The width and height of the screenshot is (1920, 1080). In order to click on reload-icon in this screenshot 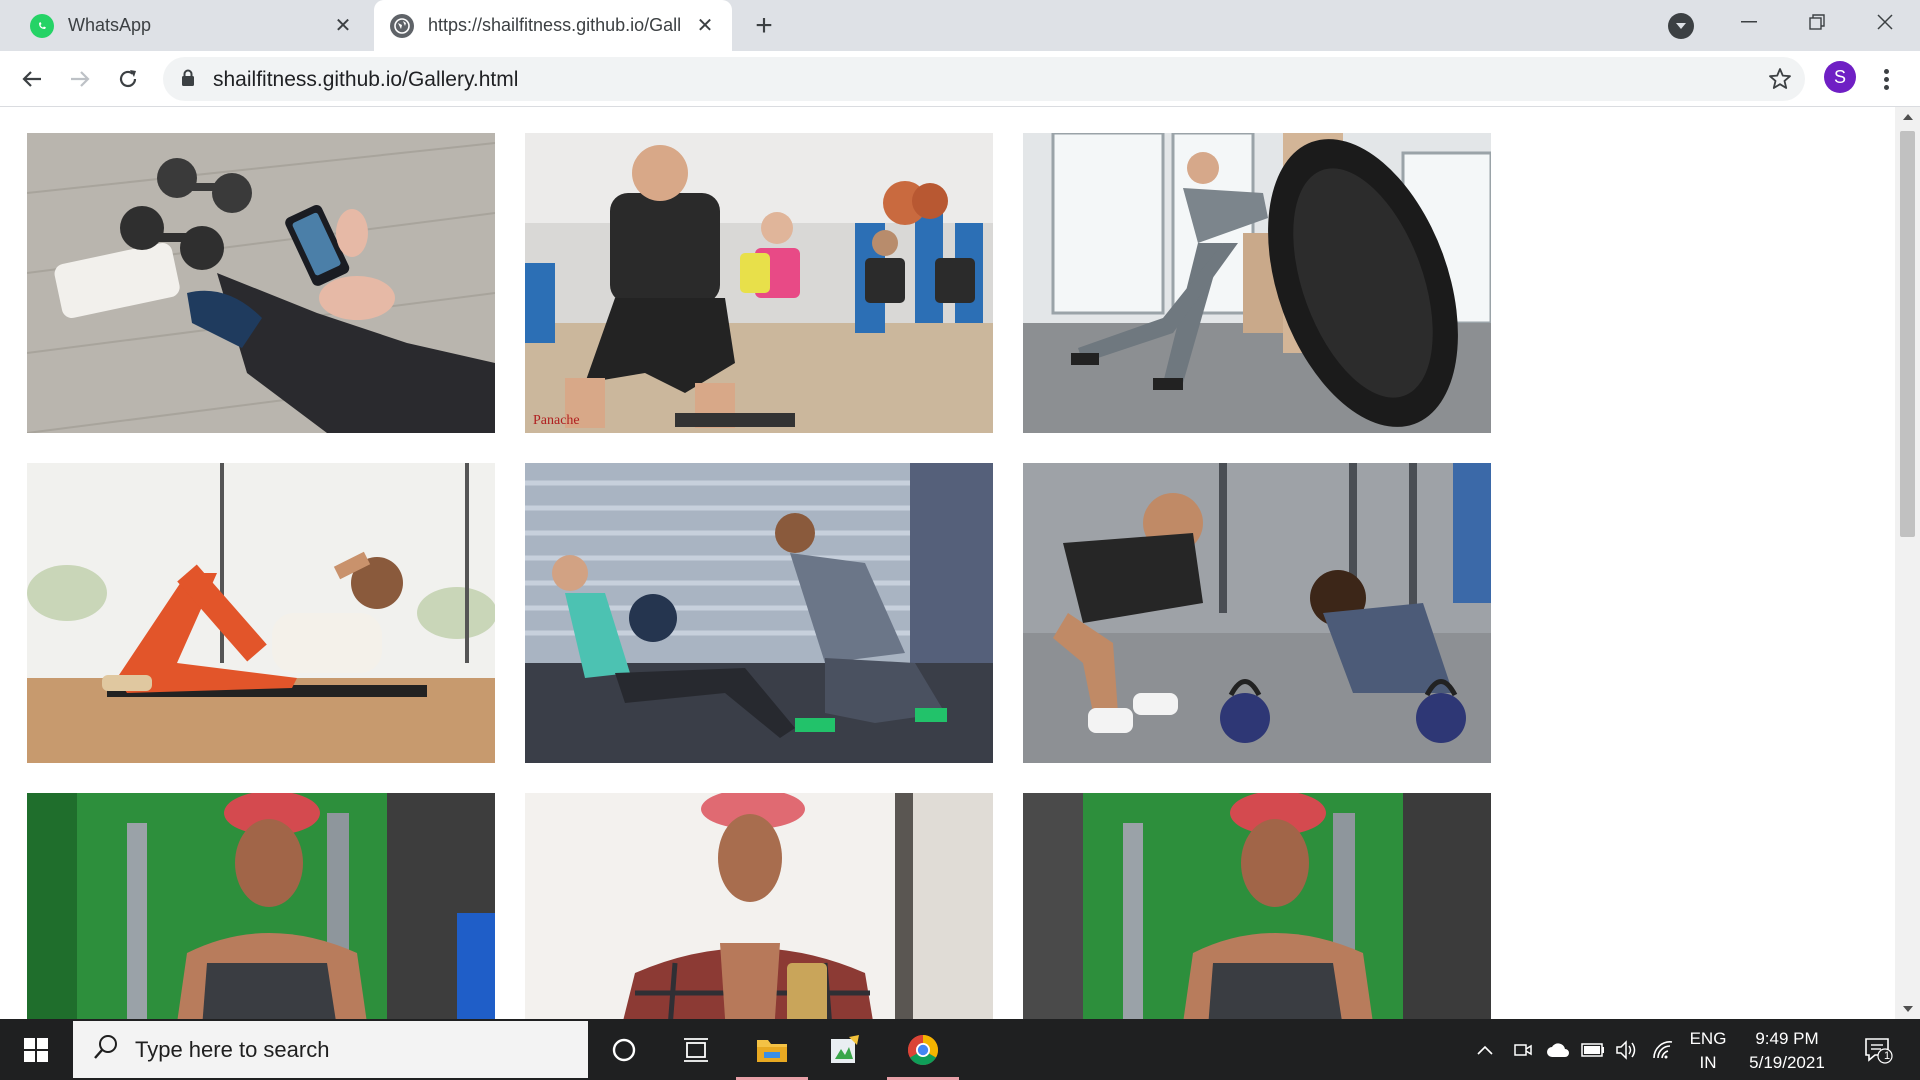, I will do `click(128, 79)`.